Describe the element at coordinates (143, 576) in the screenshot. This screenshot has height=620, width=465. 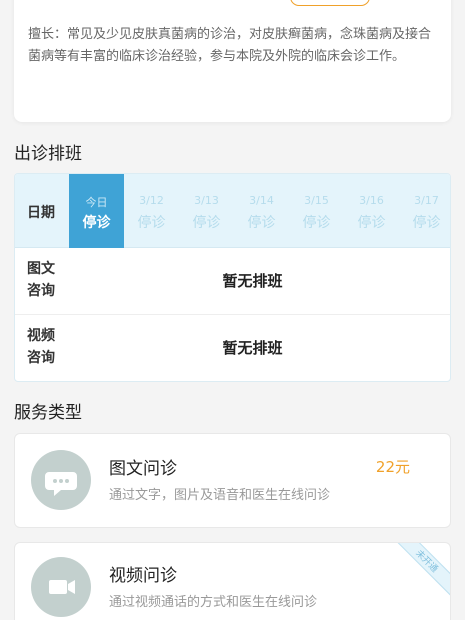
I see `service-name: 视频问诊` at that location.